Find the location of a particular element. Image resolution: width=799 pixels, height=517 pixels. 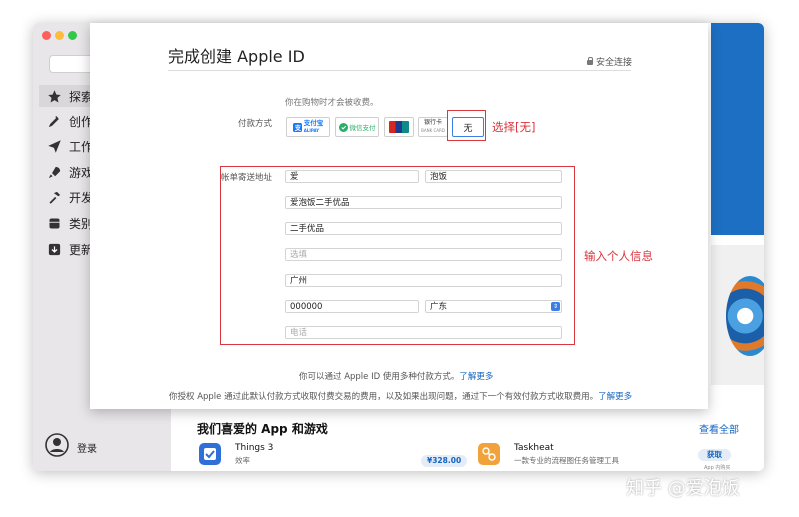

login-label: 登录 is located at coordinates (87, 449).